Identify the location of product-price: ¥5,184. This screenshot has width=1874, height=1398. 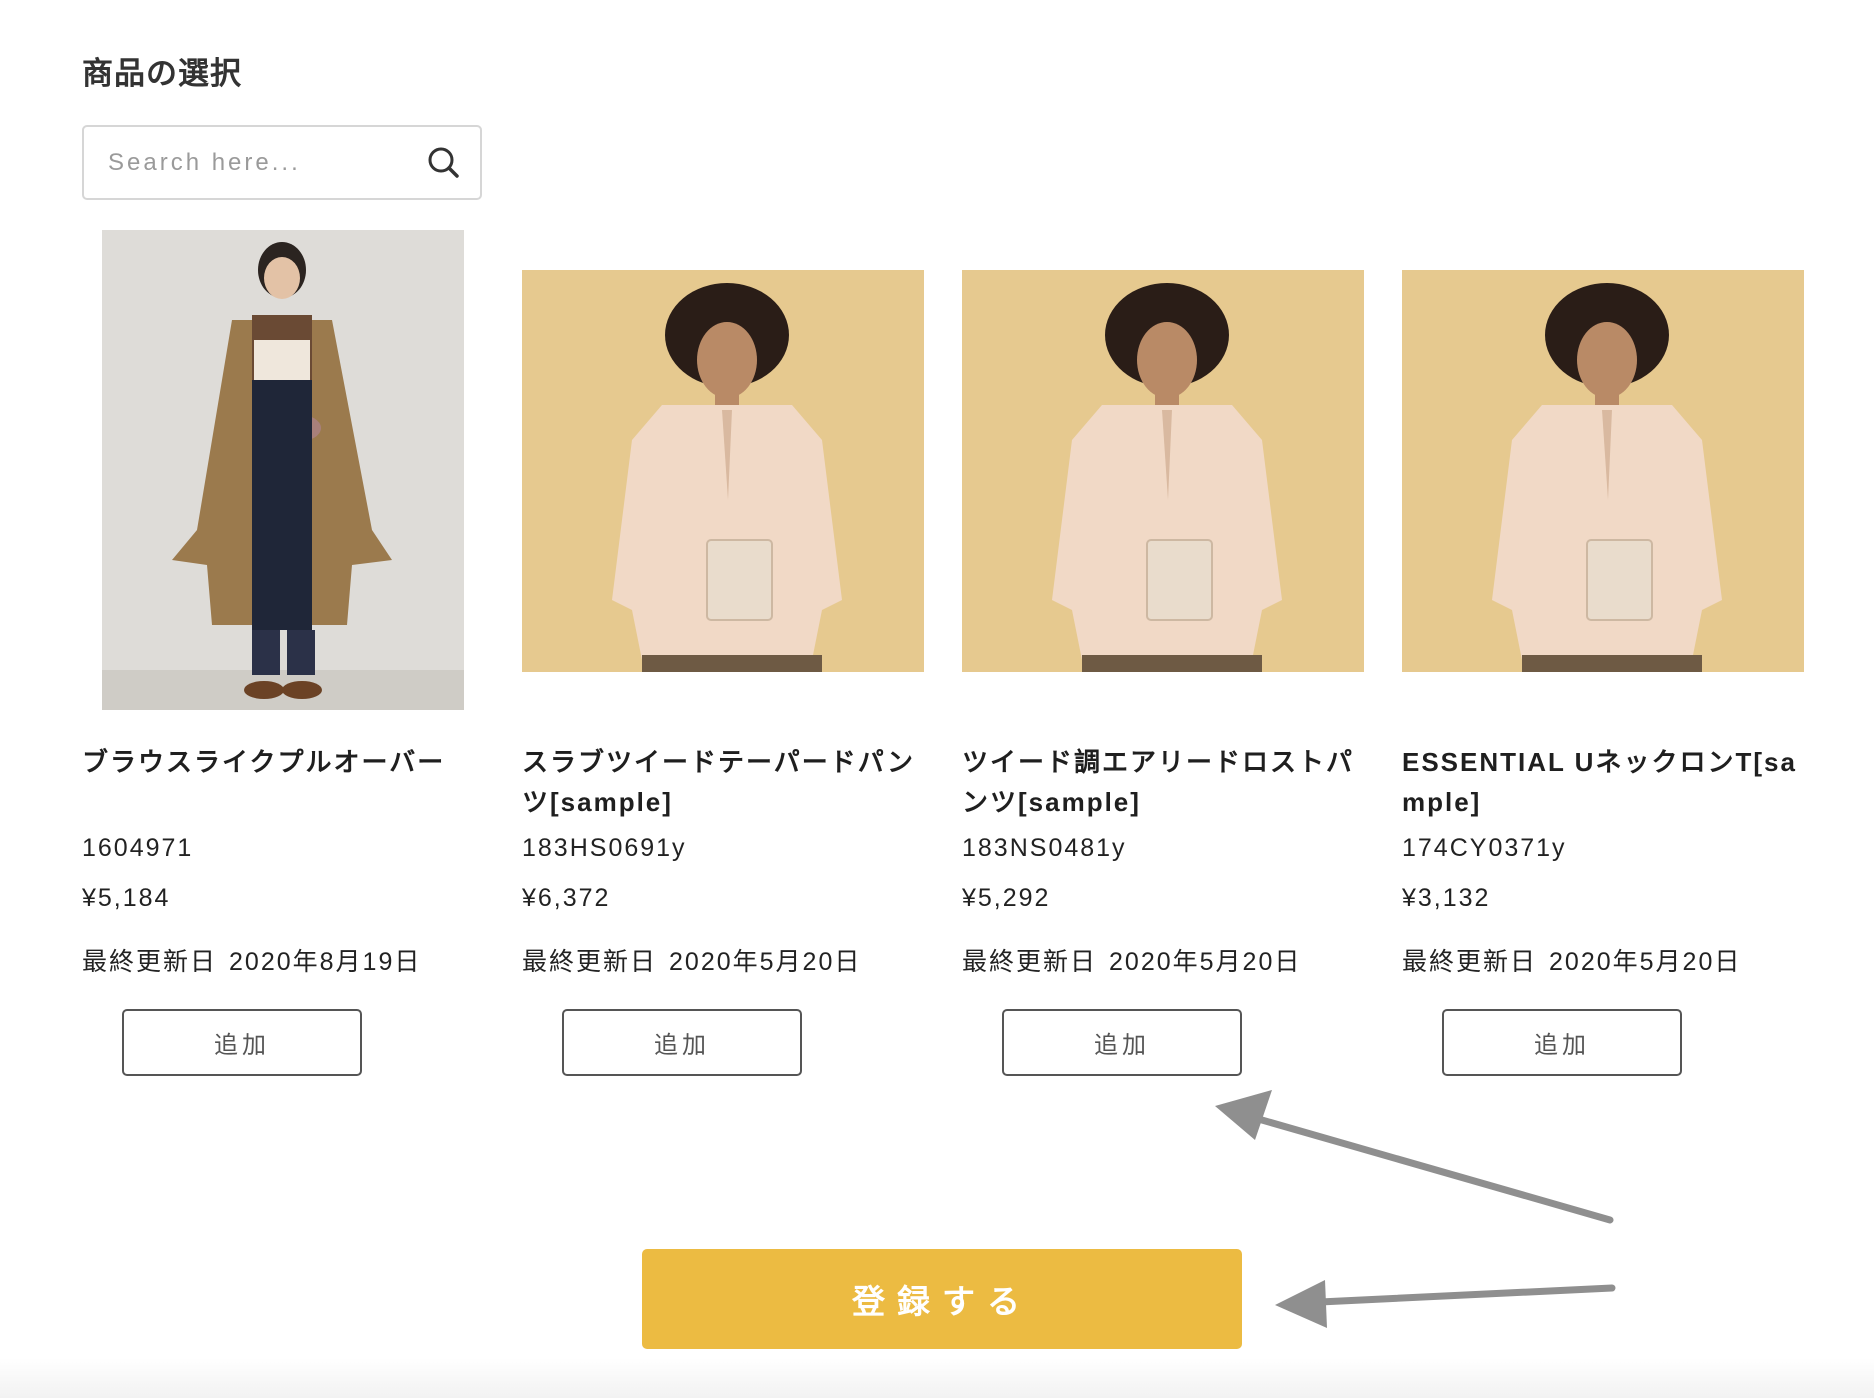
(126, 898).